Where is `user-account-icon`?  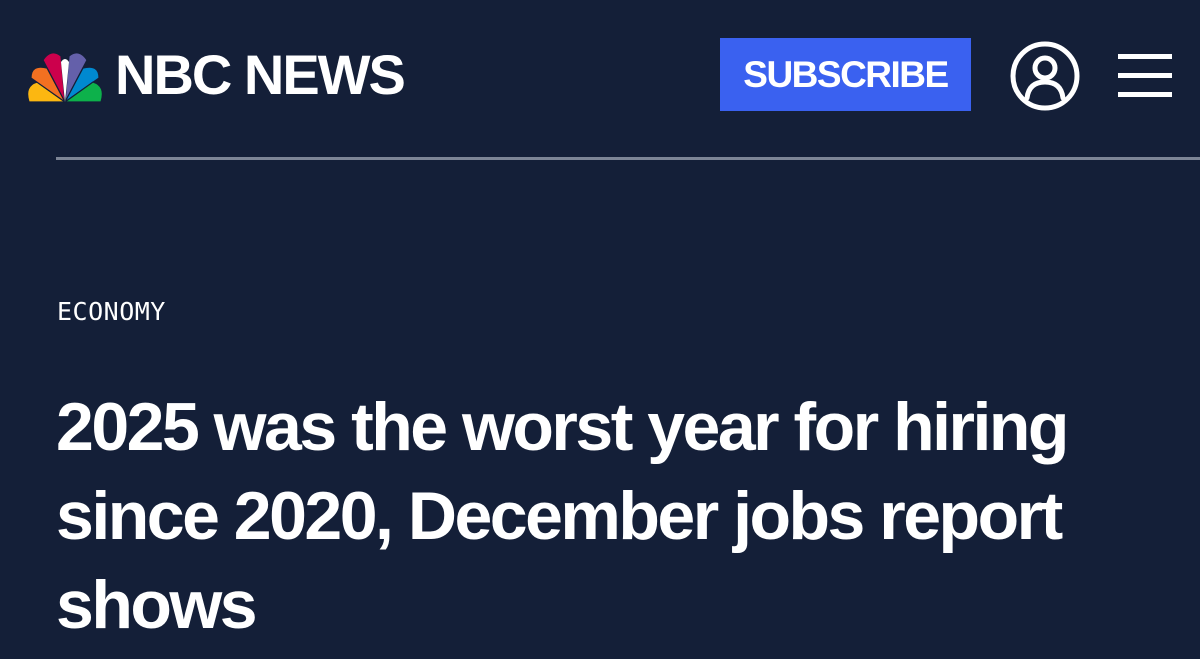 user-account-icon is located at coordinates (1045, 76).